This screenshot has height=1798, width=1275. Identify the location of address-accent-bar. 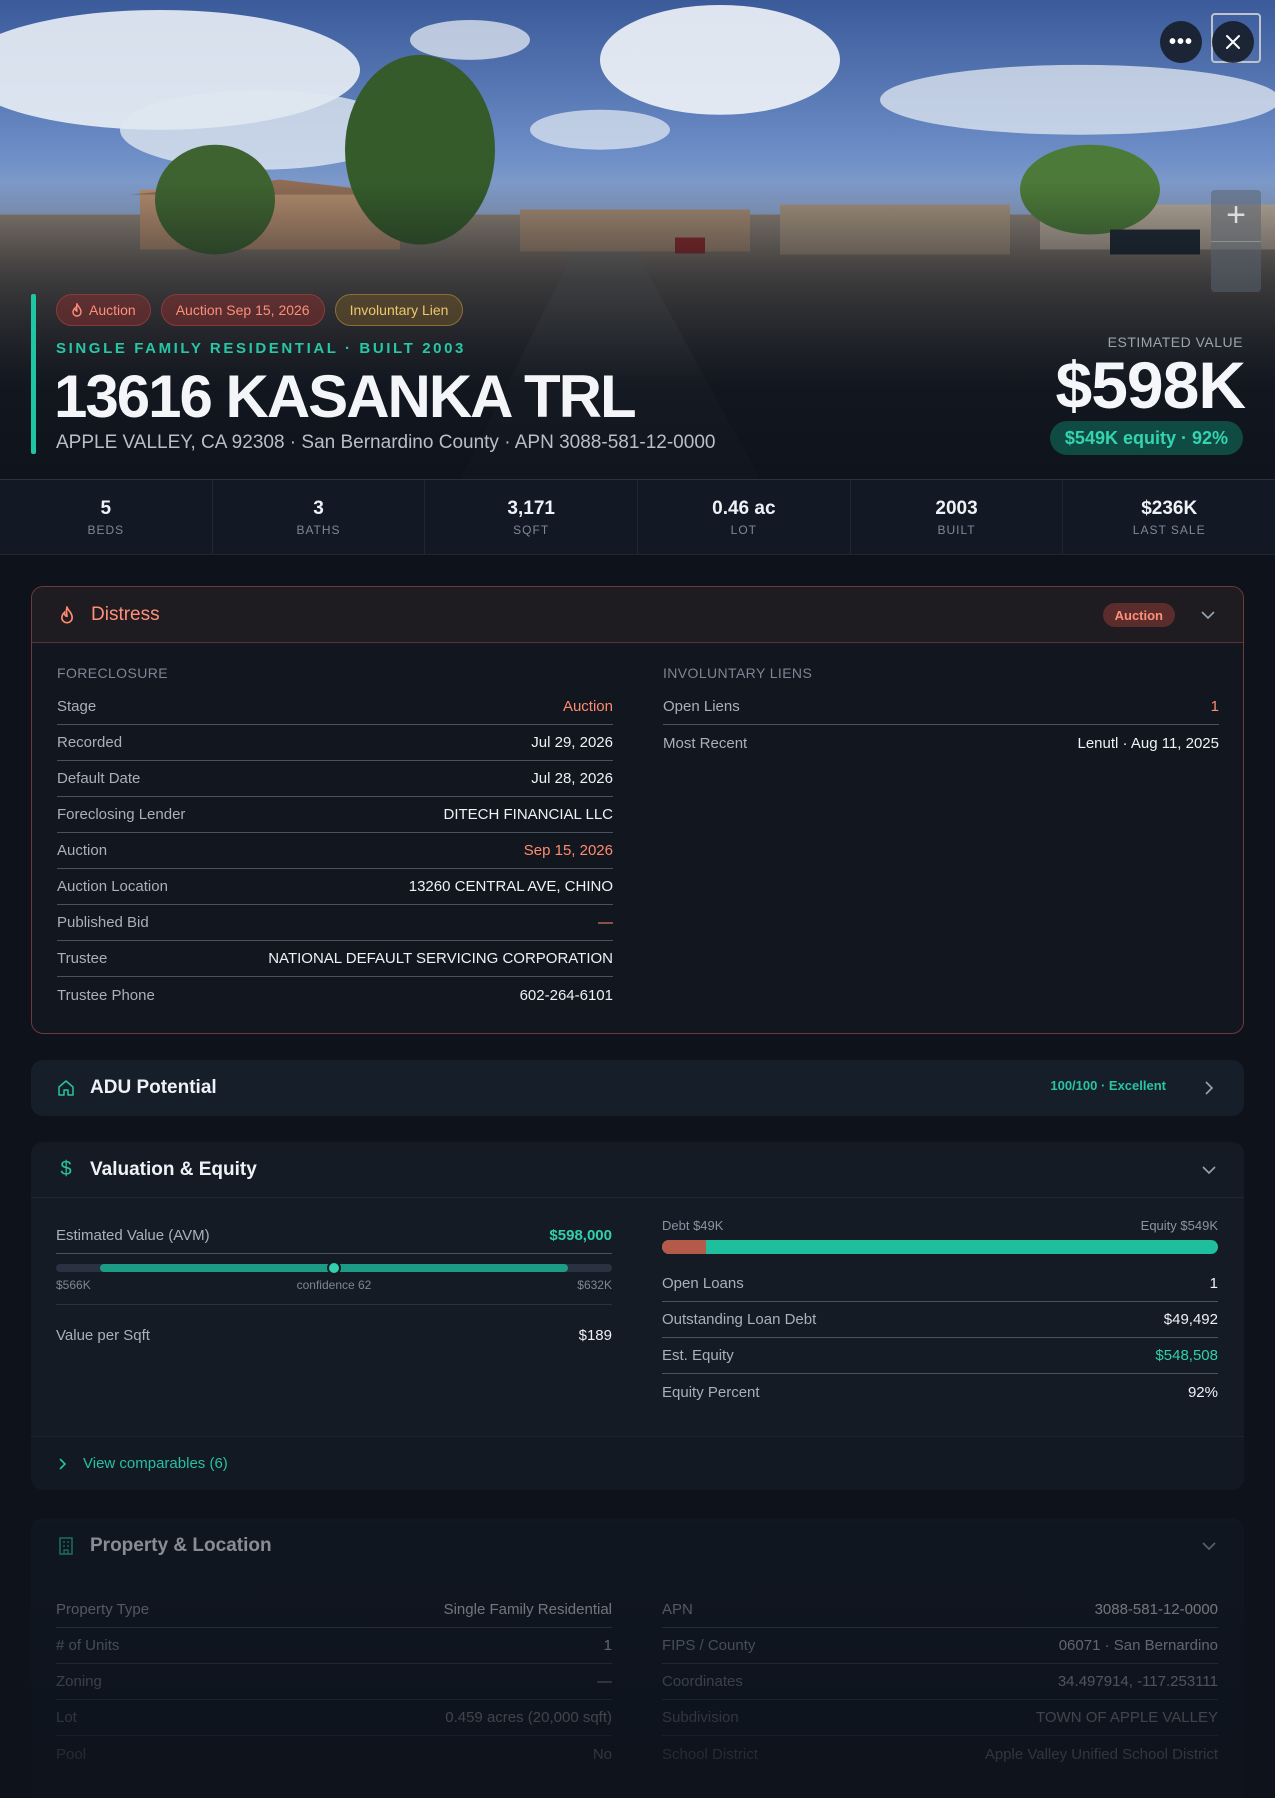
(33, 374).